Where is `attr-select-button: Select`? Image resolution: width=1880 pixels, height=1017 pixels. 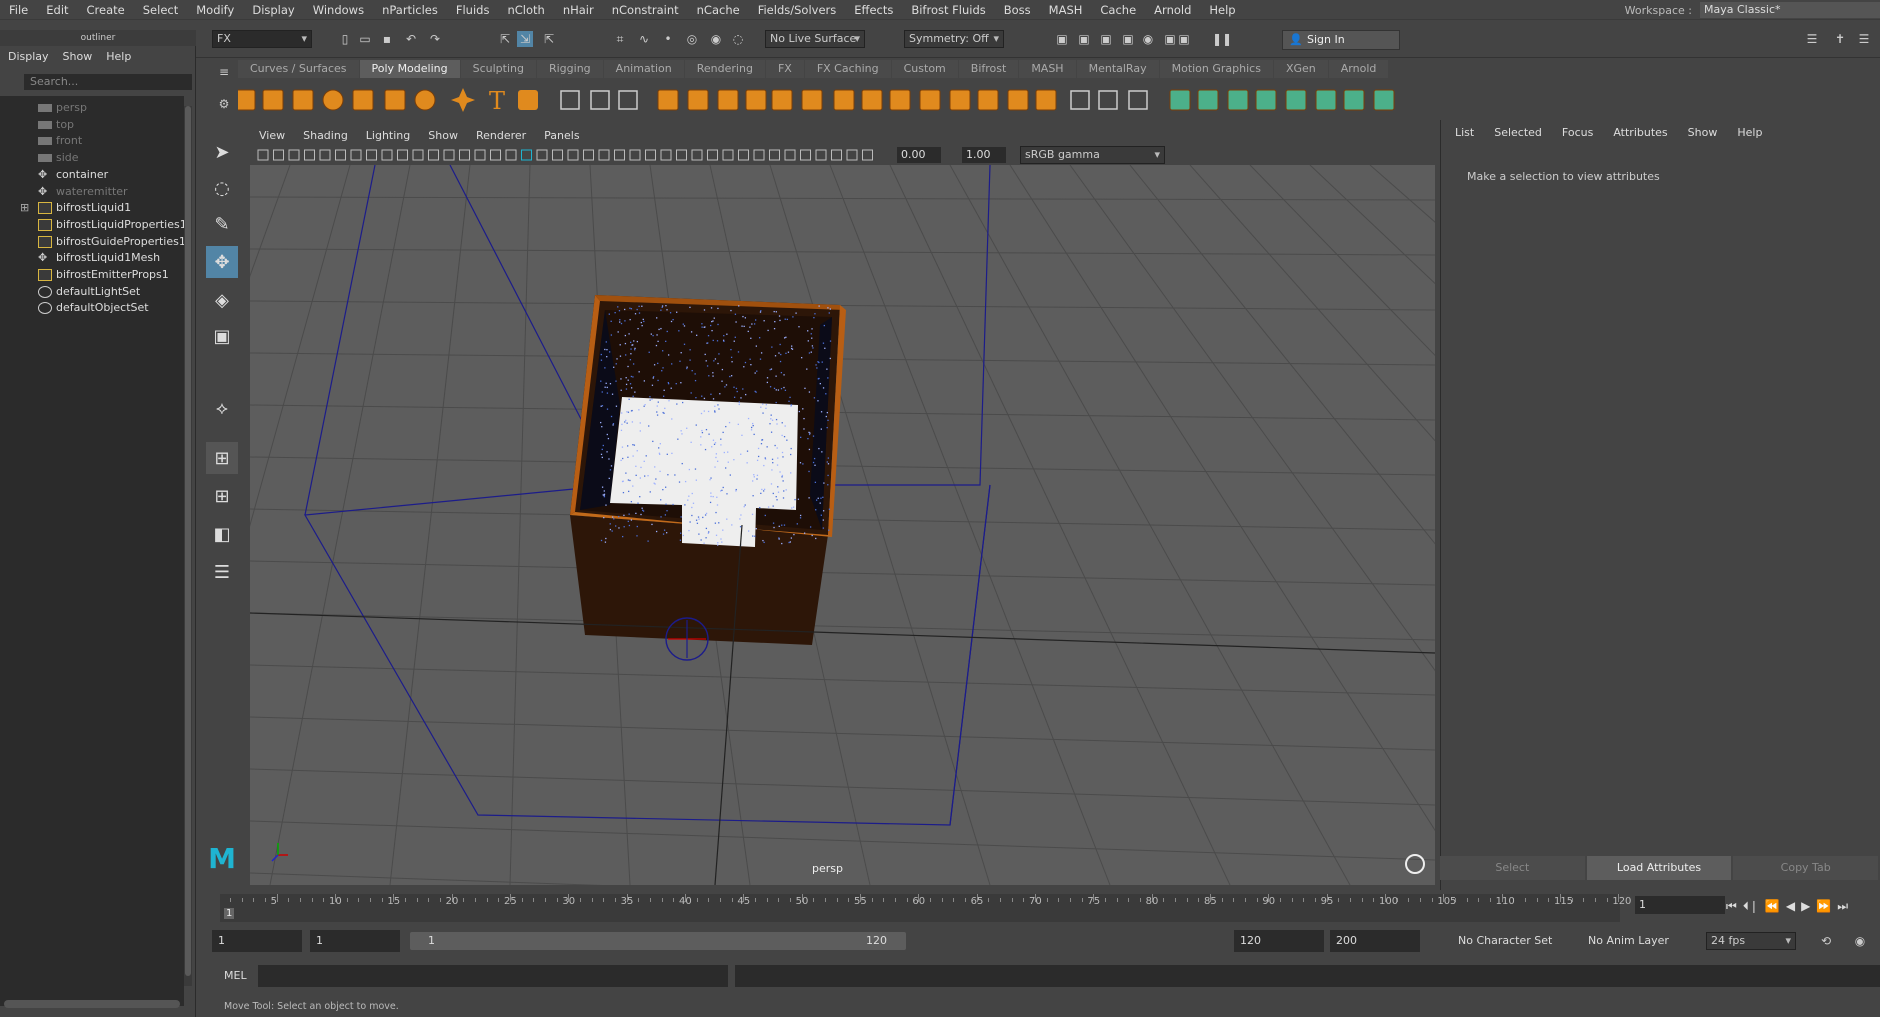
attr-select-button: Select is located at coordinates (1512, 868).